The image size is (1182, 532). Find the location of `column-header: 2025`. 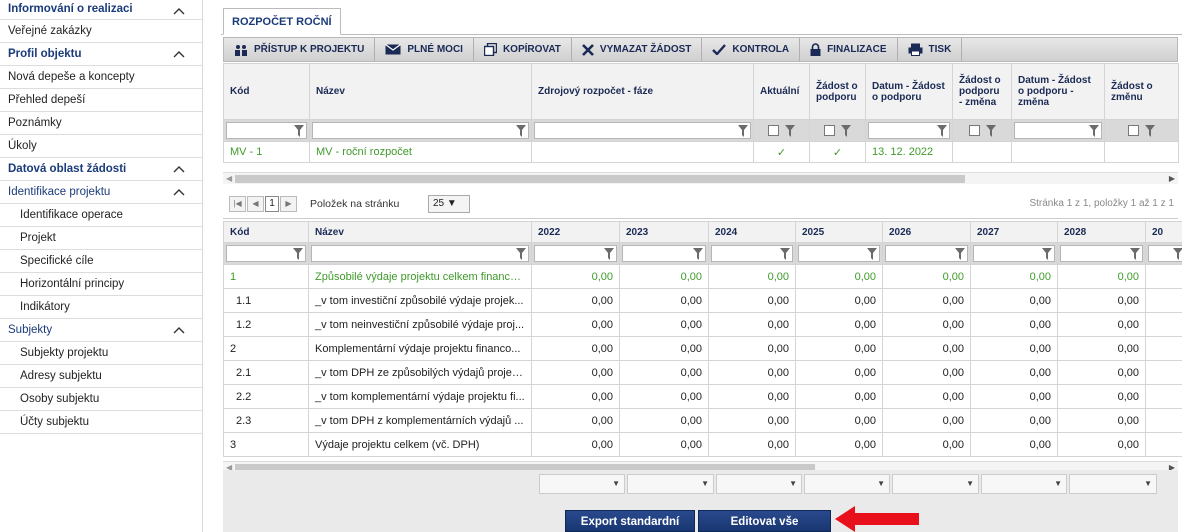

column-header: 2025 is located at coordinates (839, 232).